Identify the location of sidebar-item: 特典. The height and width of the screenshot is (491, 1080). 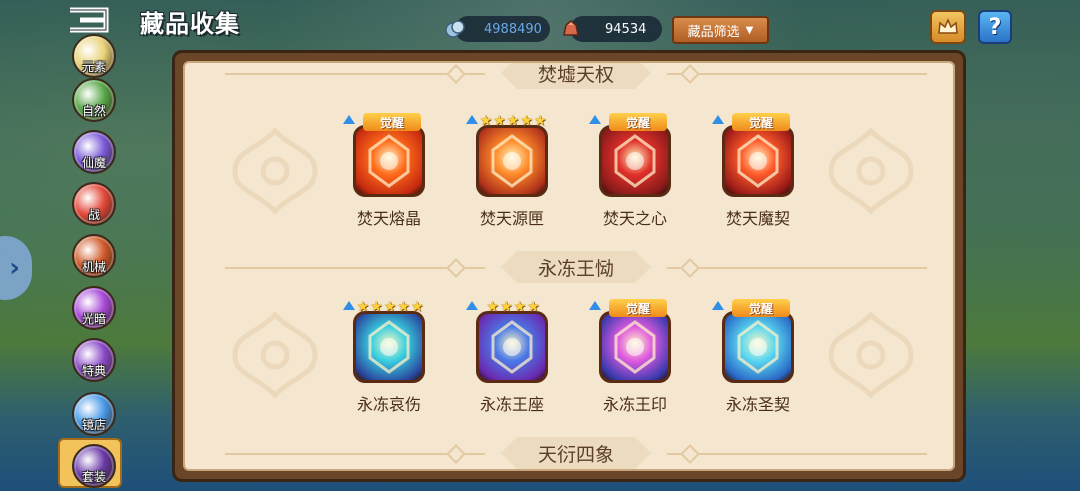
(94, 360).